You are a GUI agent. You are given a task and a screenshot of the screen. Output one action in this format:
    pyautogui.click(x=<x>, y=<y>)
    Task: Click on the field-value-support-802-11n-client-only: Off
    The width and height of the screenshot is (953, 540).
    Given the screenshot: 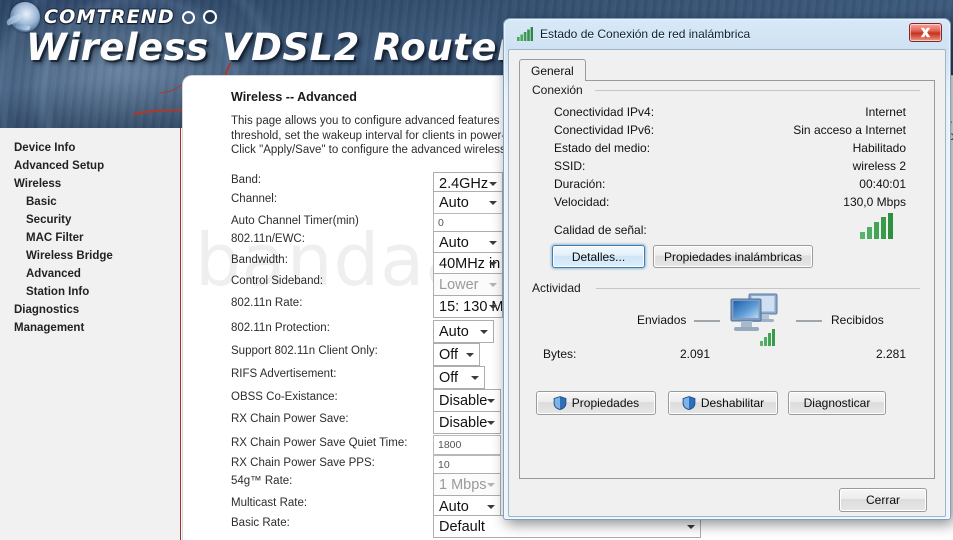 What is the action you would take?
    pyautogui.click(x=449, y=354)
    